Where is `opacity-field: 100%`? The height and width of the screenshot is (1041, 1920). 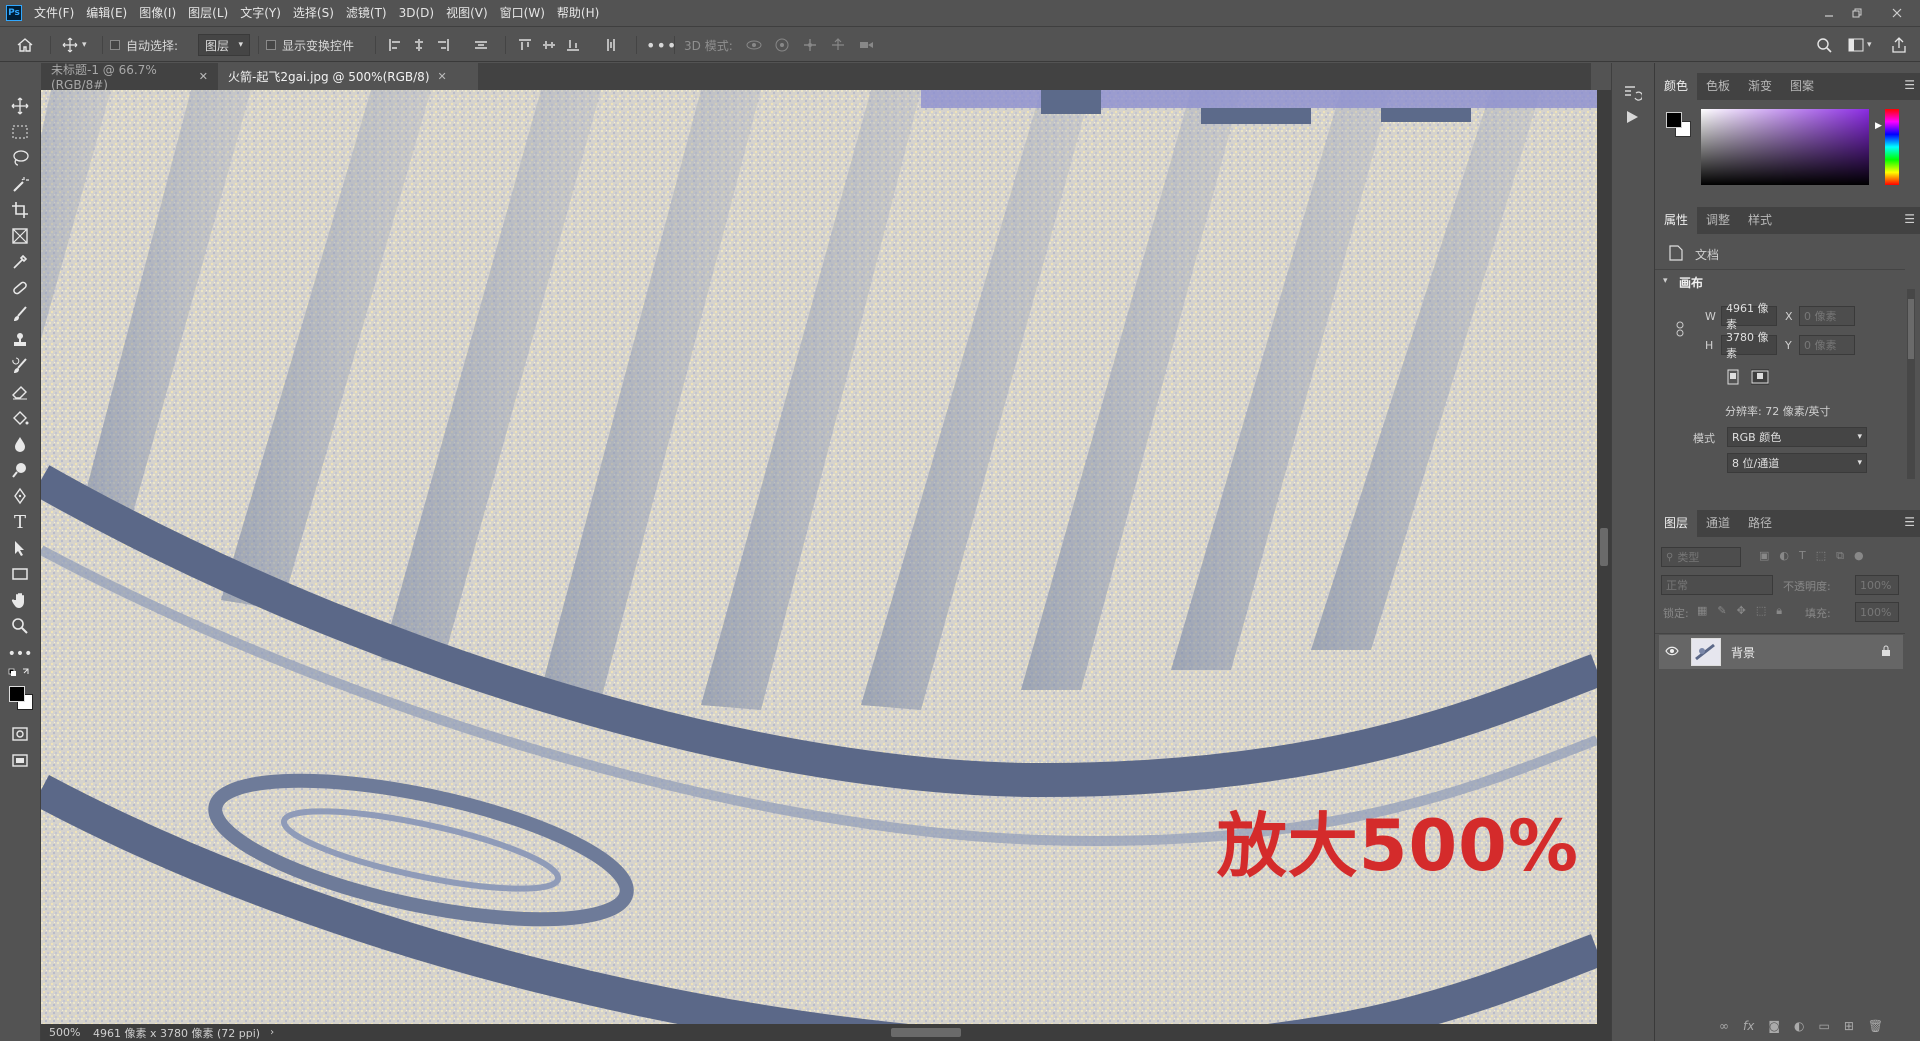
opacity-field: 100% is located at coordinates (1877, 585).